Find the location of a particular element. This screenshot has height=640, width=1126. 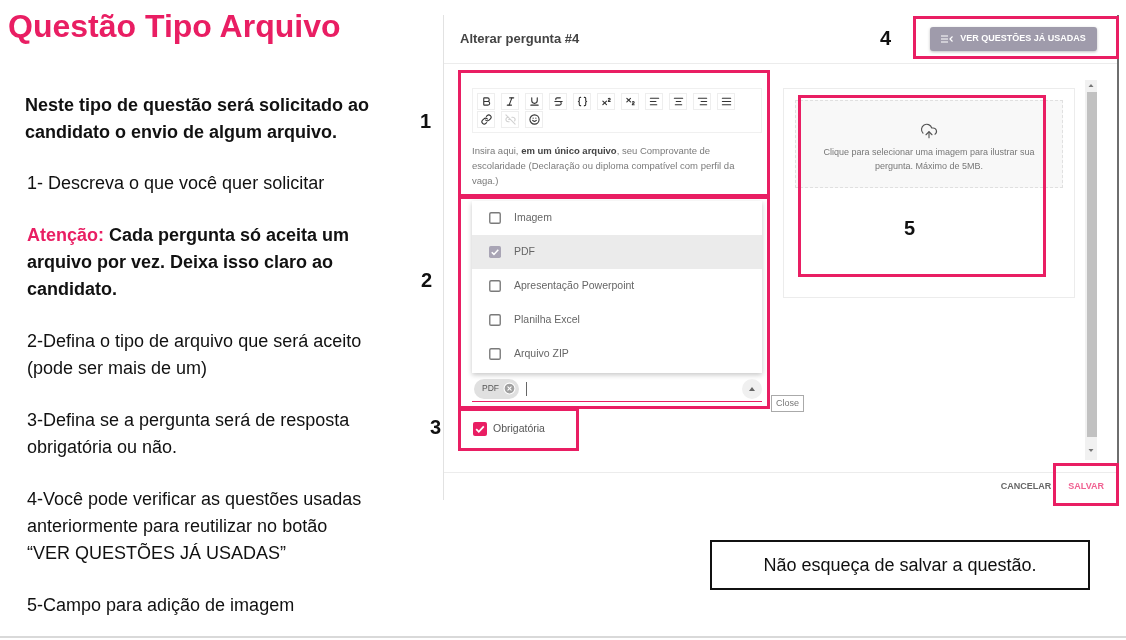

remove-icon is located at coordinates (509, 388).